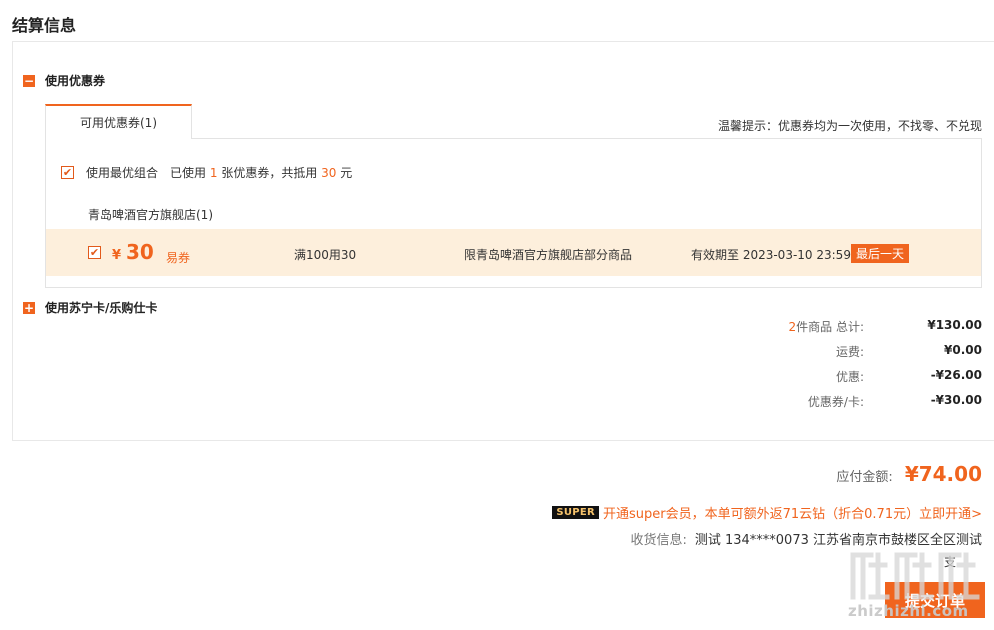 The width and height of the screenshot is (994, 630). I want to click on coupon-condition: 满100用30, so click(325, 255).